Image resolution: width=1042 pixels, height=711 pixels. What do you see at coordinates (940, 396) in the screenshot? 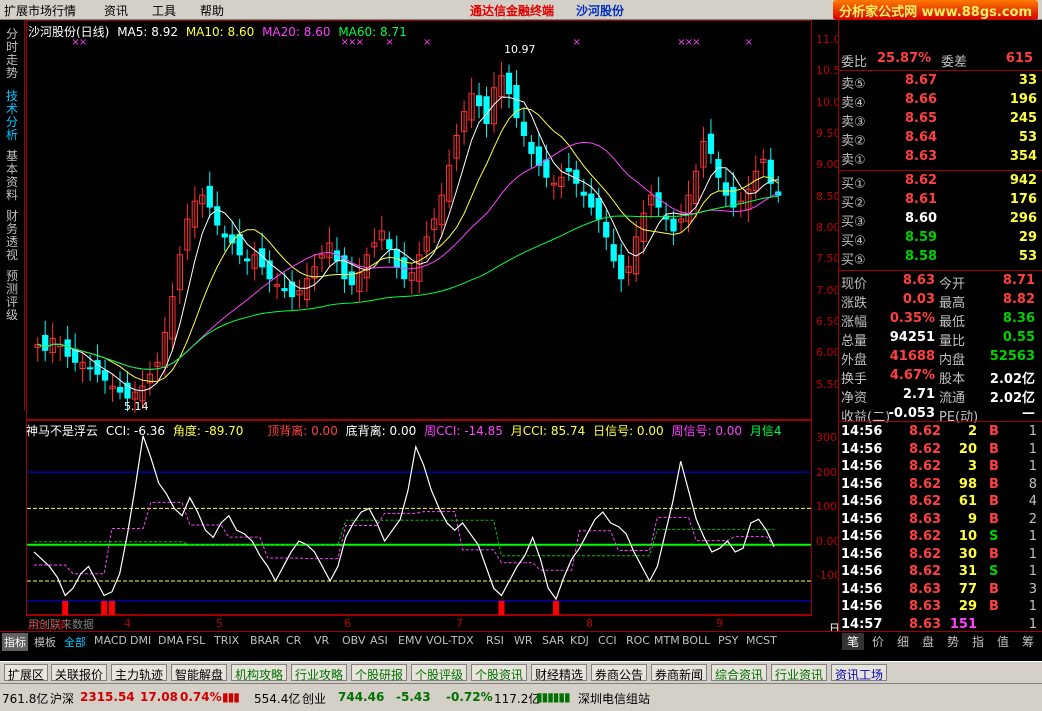
I see `stat-row: 净资 2.71 流通 2.02亿` at bounding box center [940, 396].